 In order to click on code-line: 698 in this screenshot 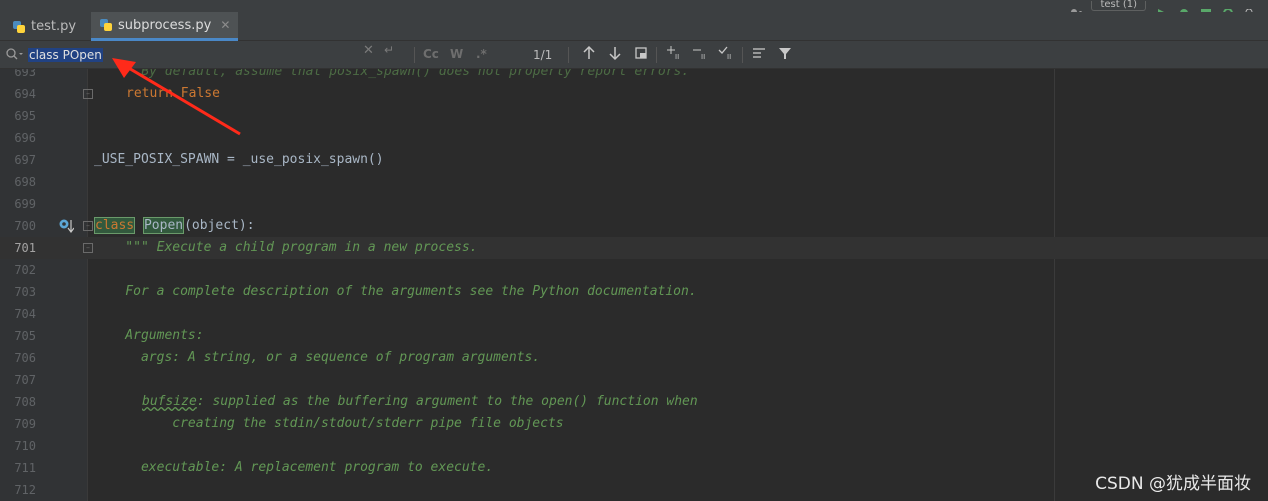, I will do `click(634, 182)`.